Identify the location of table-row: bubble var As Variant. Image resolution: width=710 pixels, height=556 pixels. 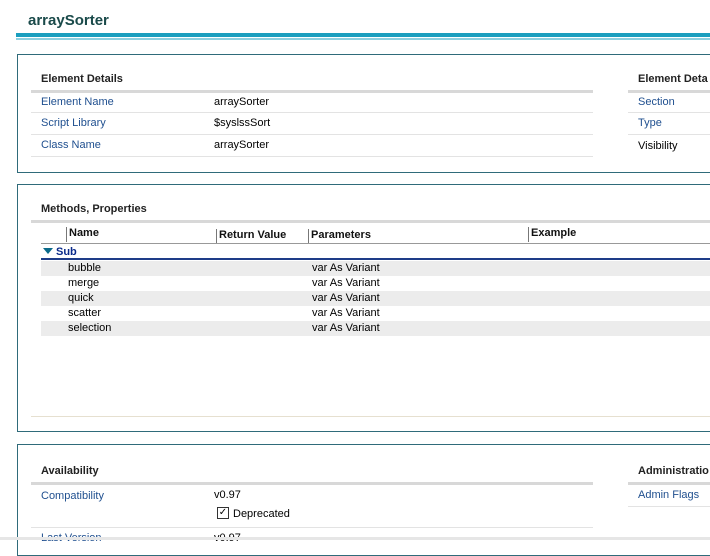
(375, 268).